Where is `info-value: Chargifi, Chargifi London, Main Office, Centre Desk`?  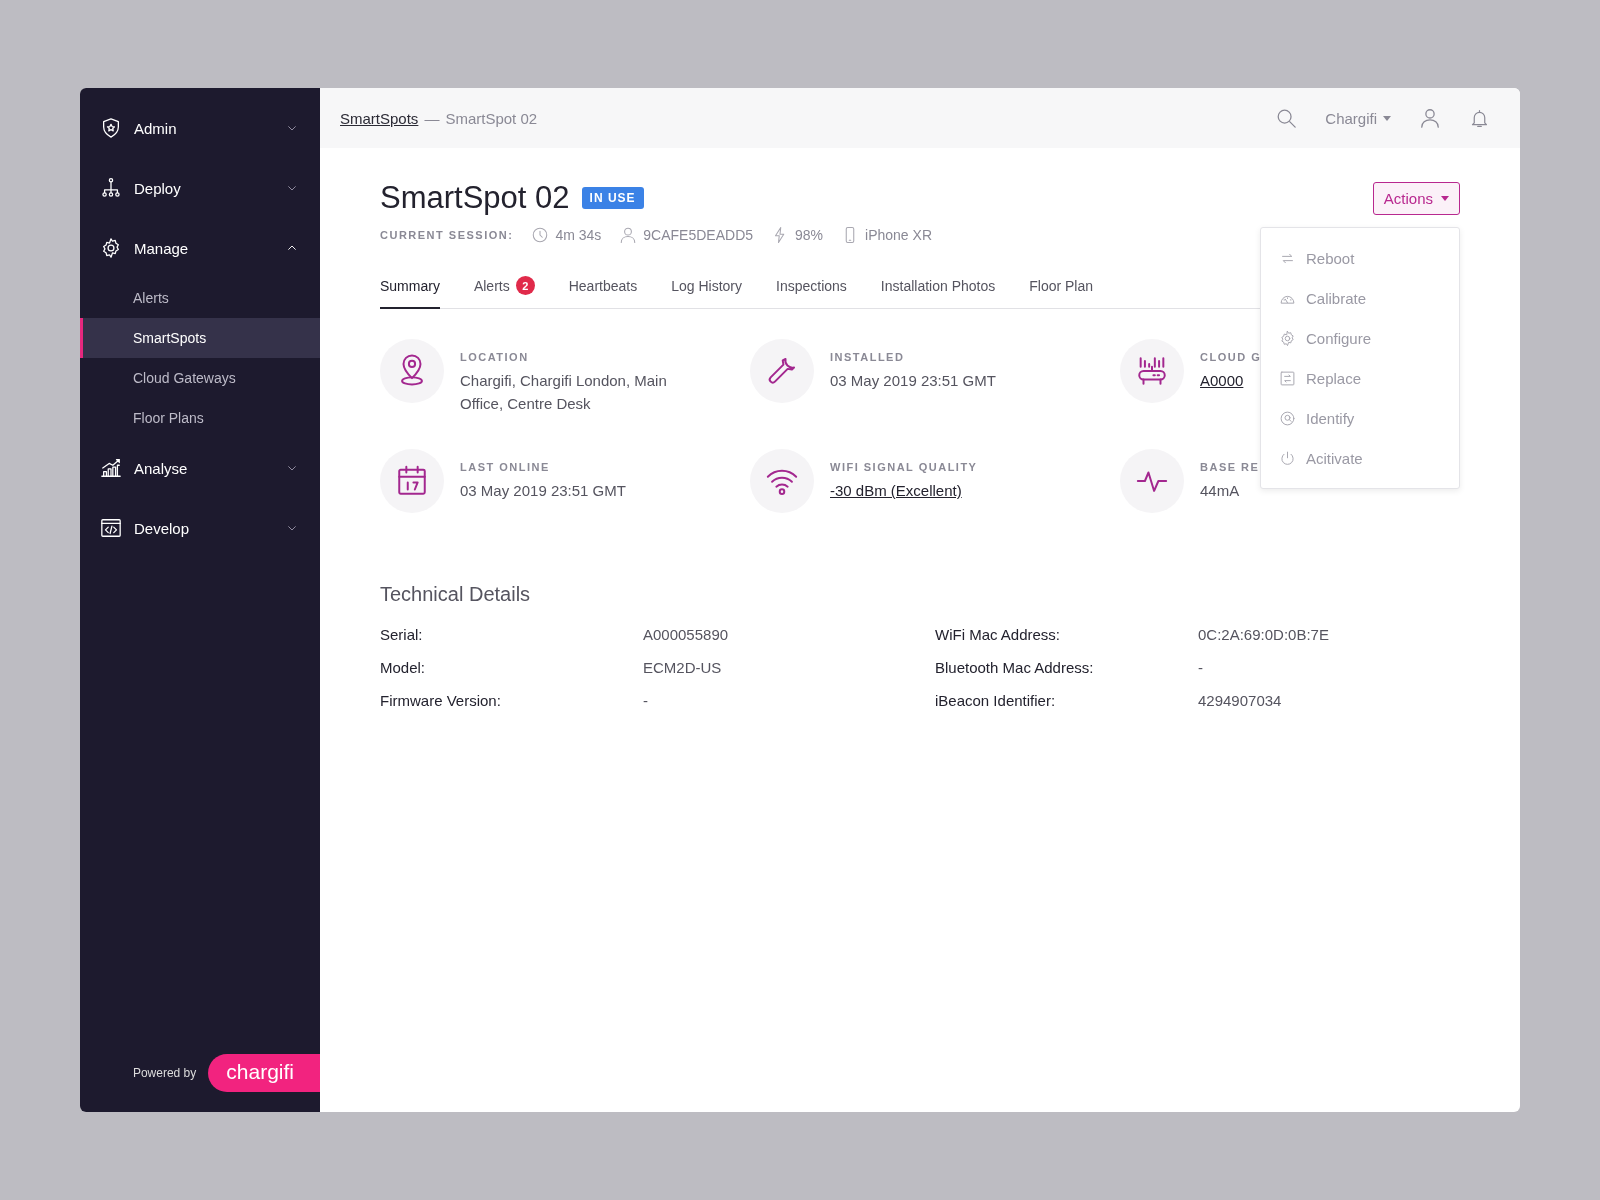
info-value: Chargifi, Chargifi London, Main Office, Centre Desk is located at coordinates (564, 392).